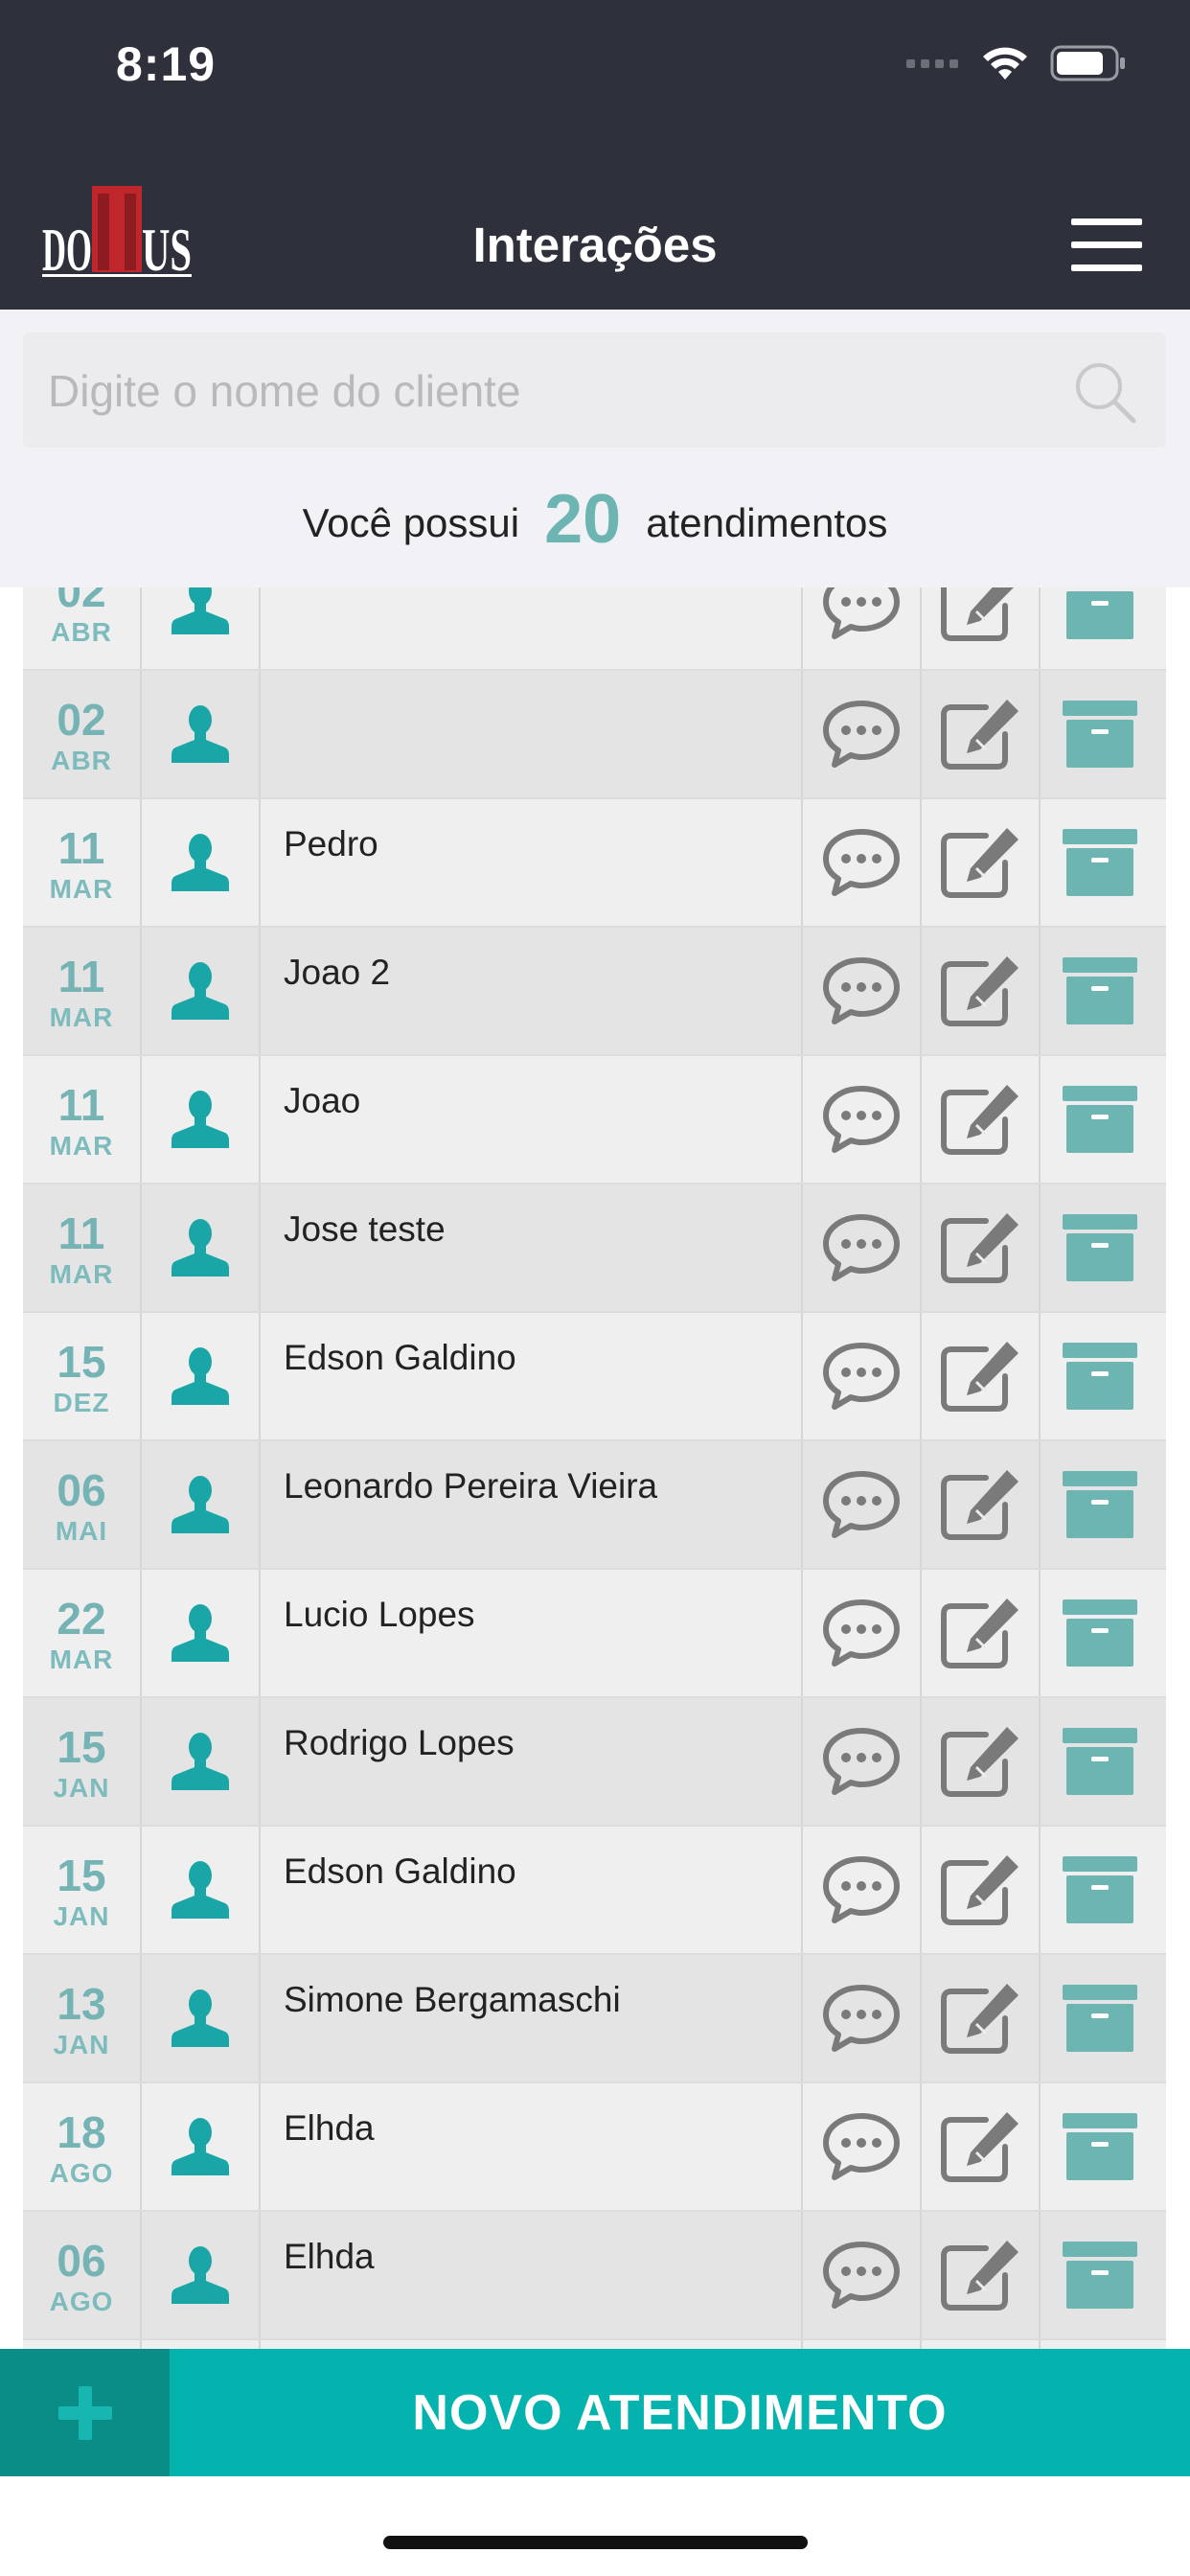  I want to click on date-cell: 06 MAI, so click(83, 1504).